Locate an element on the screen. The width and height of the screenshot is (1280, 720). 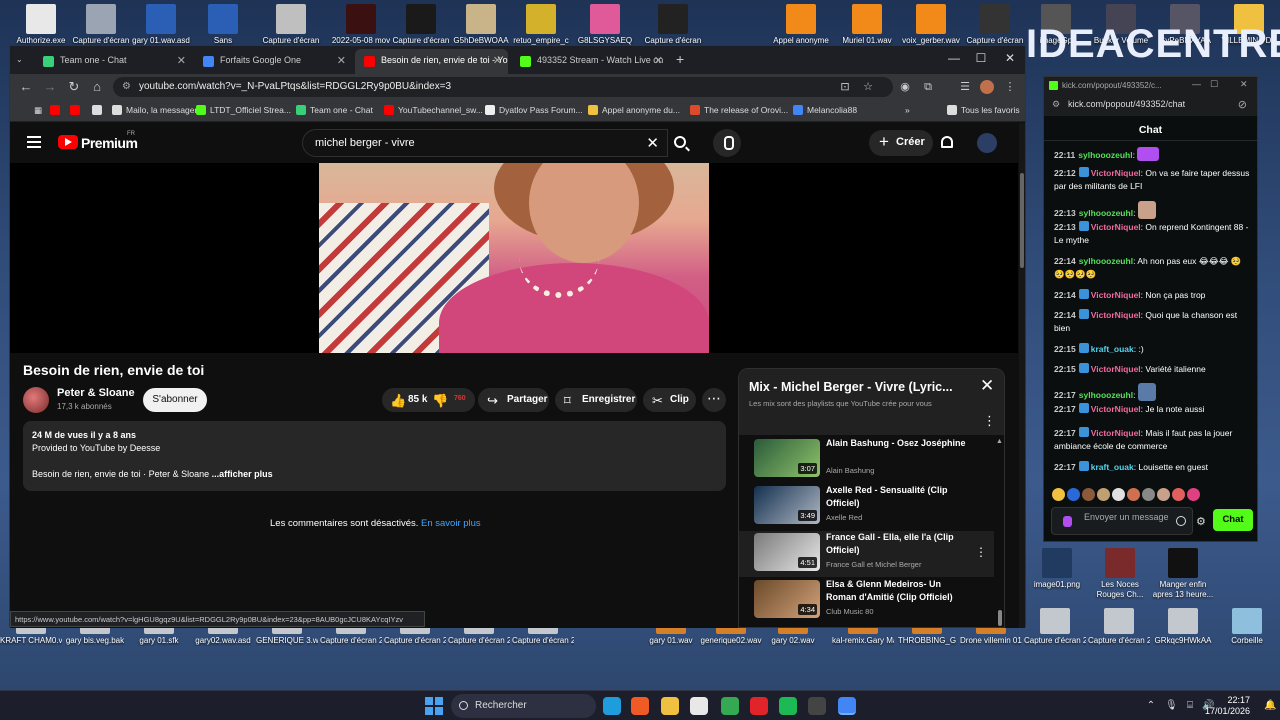
bookmark-item: Melancolia88 is located at coordinates (825, 110).